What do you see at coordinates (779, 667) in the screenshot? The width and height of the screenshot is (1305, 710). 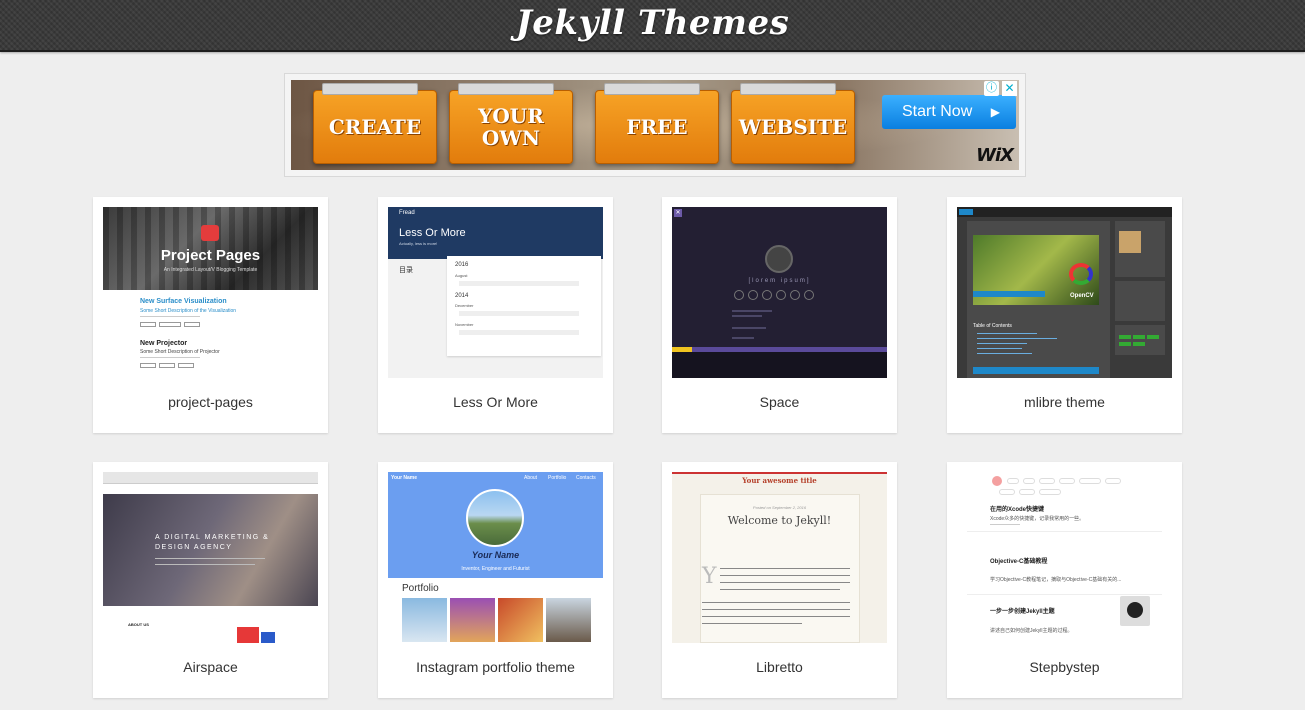 I see `theme-card-title: Libretto` at bounding box center [779, 667].